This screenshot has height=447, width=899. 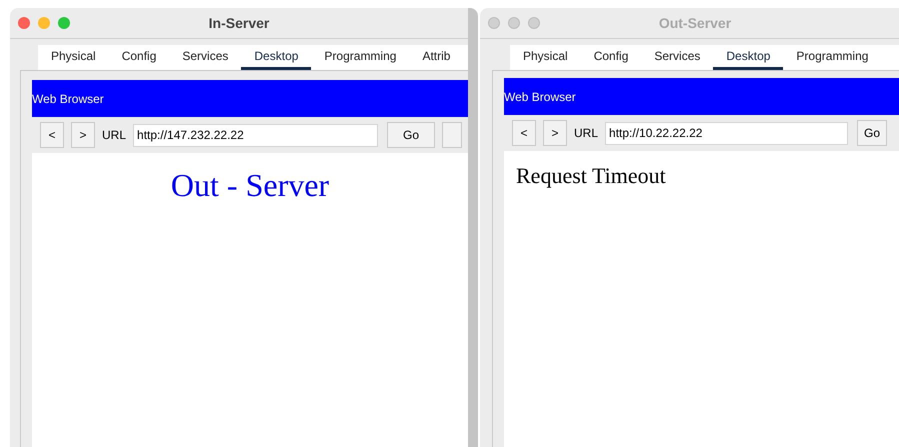 What do you see at coordinates (255, 135) in the screenshot?
I see `url-field: http://147.232.22.22` at bounding box center [255, 135].